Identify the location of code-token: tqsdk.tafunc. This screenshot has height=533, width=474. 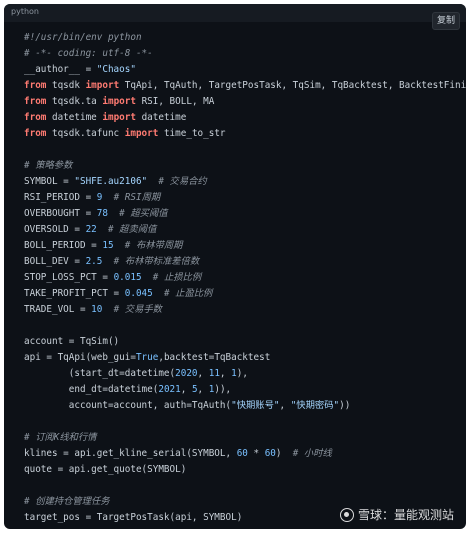
(85, 133).